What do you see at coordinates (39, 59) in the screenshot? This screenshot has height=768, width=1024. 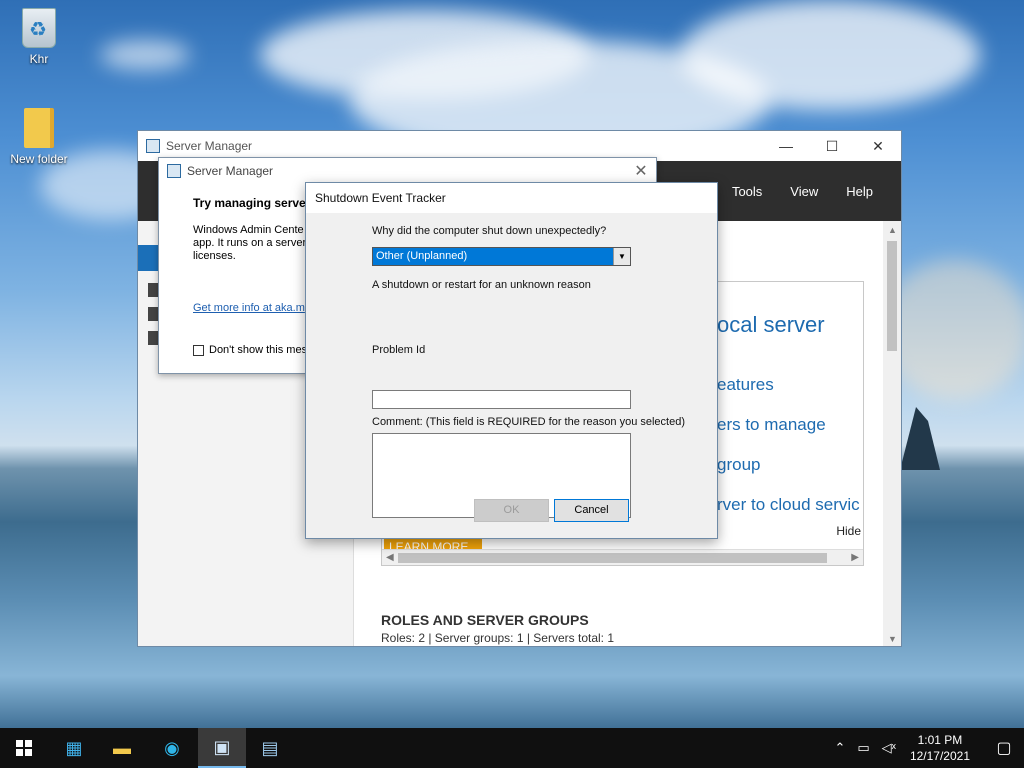 I see `desktop-icon-label: Khr` at bounding box center [39, 59].